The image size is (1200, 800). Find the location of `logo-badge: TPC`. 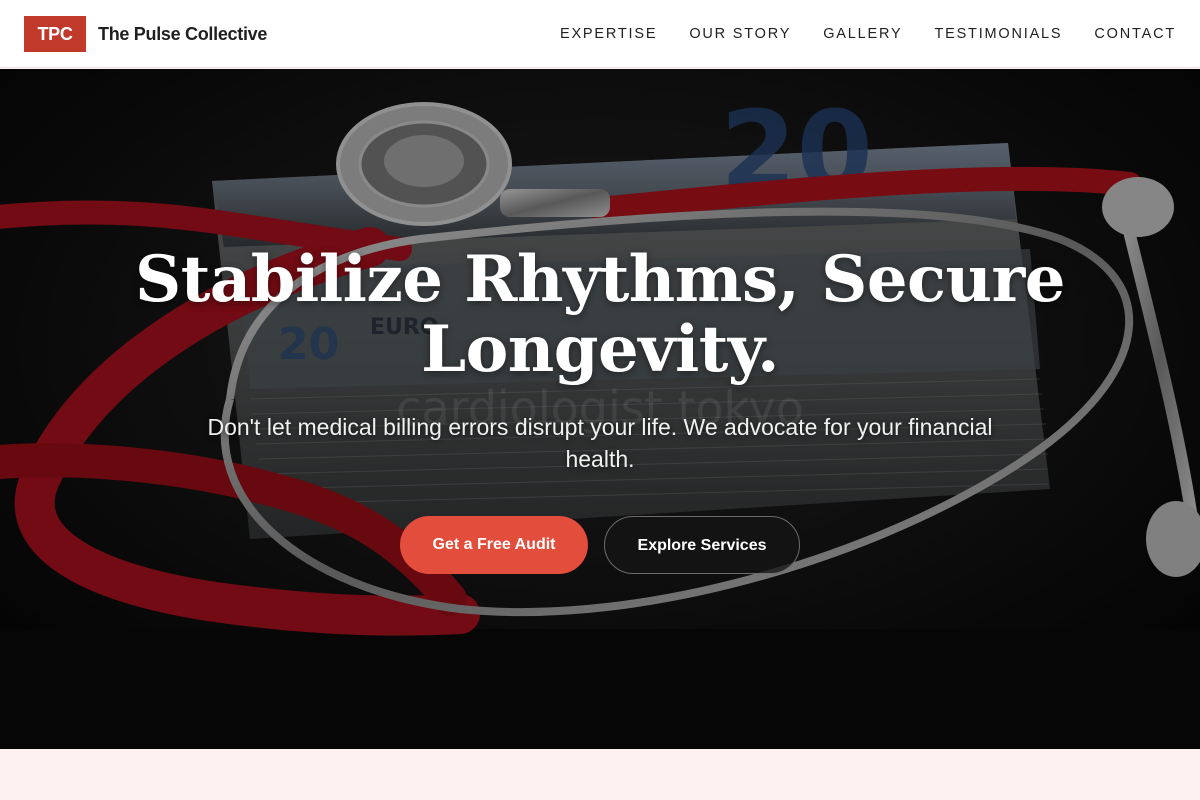

logo-badge: TPC is located at coordinates (55, 34).